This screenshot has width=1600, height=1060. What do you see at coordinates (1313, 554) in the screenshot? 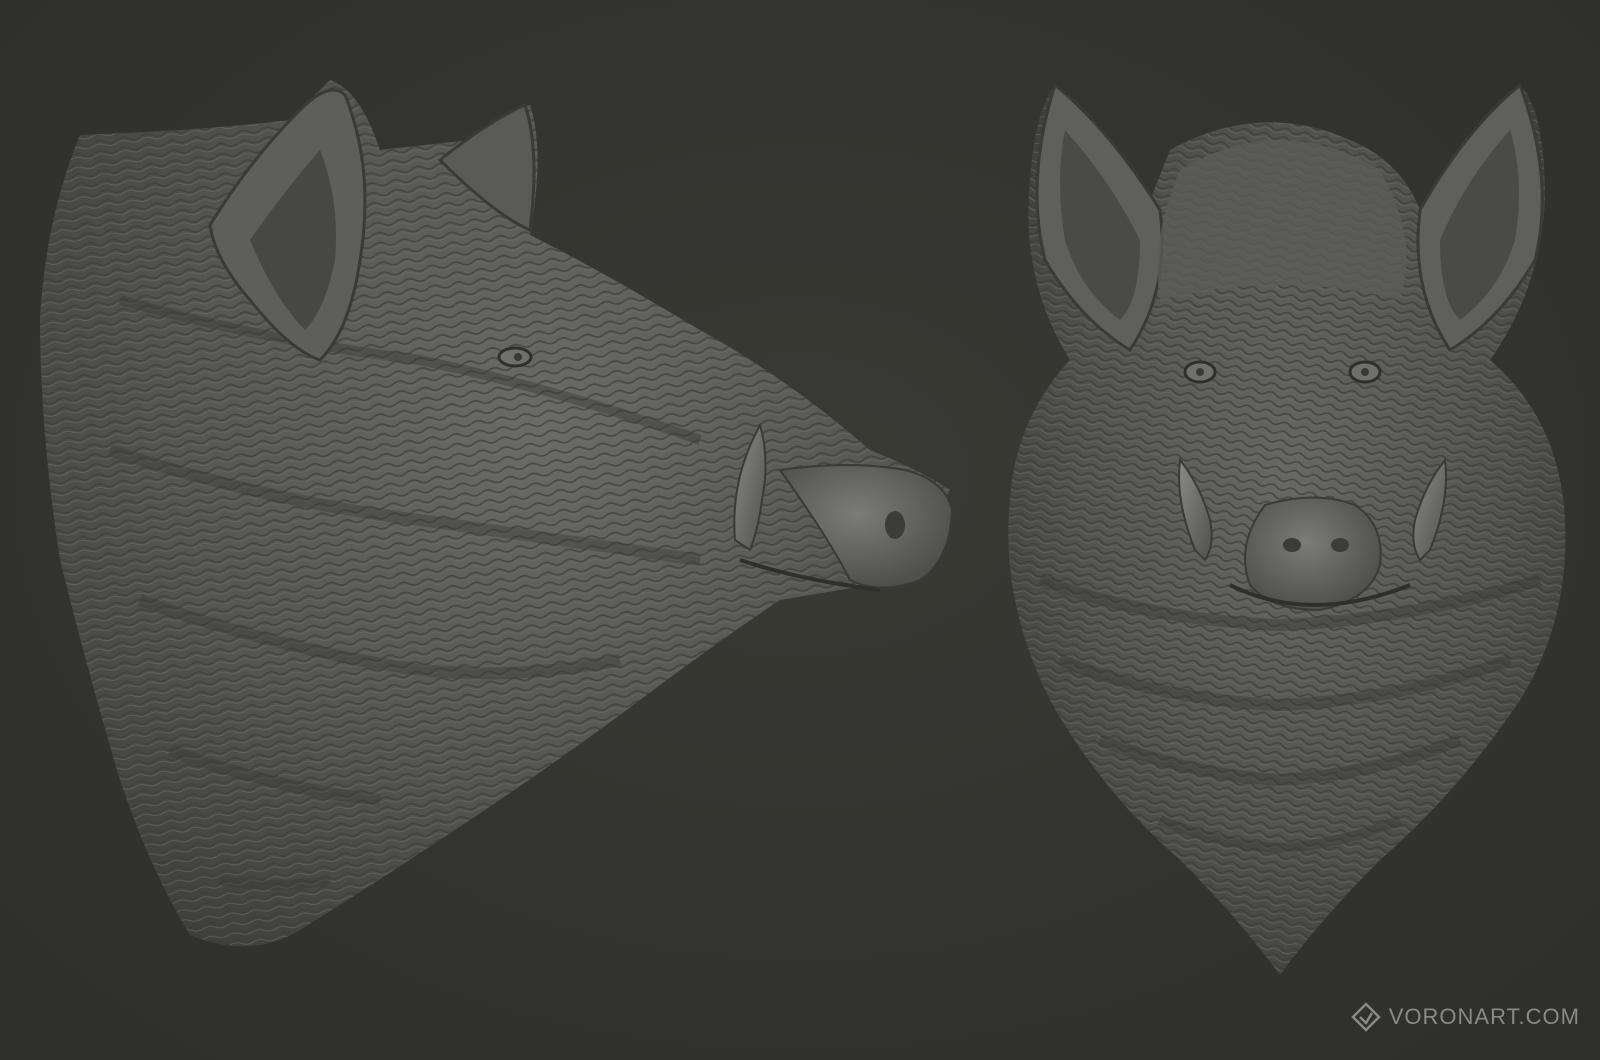
I see `front-snout` at bounding box center [1313, 554].